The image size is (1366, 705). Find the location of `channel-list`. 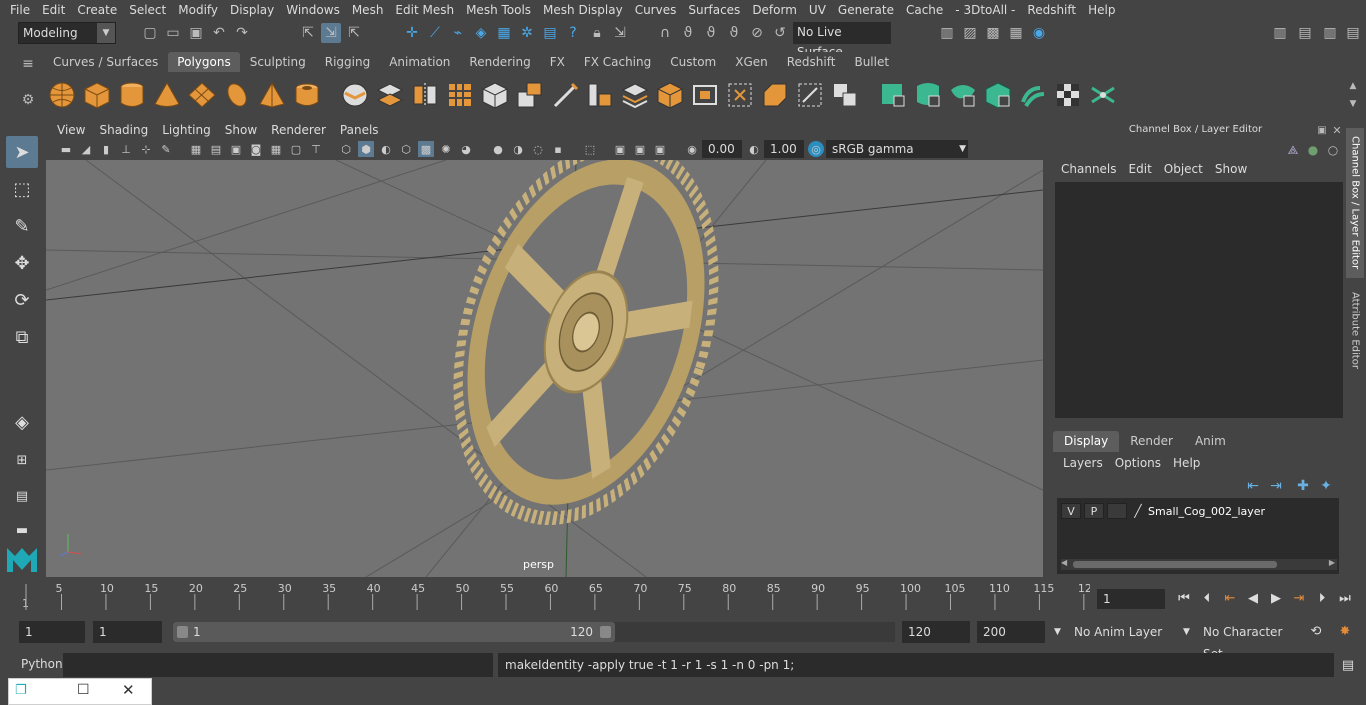

channel-list is located at coordinates (1199, 300).